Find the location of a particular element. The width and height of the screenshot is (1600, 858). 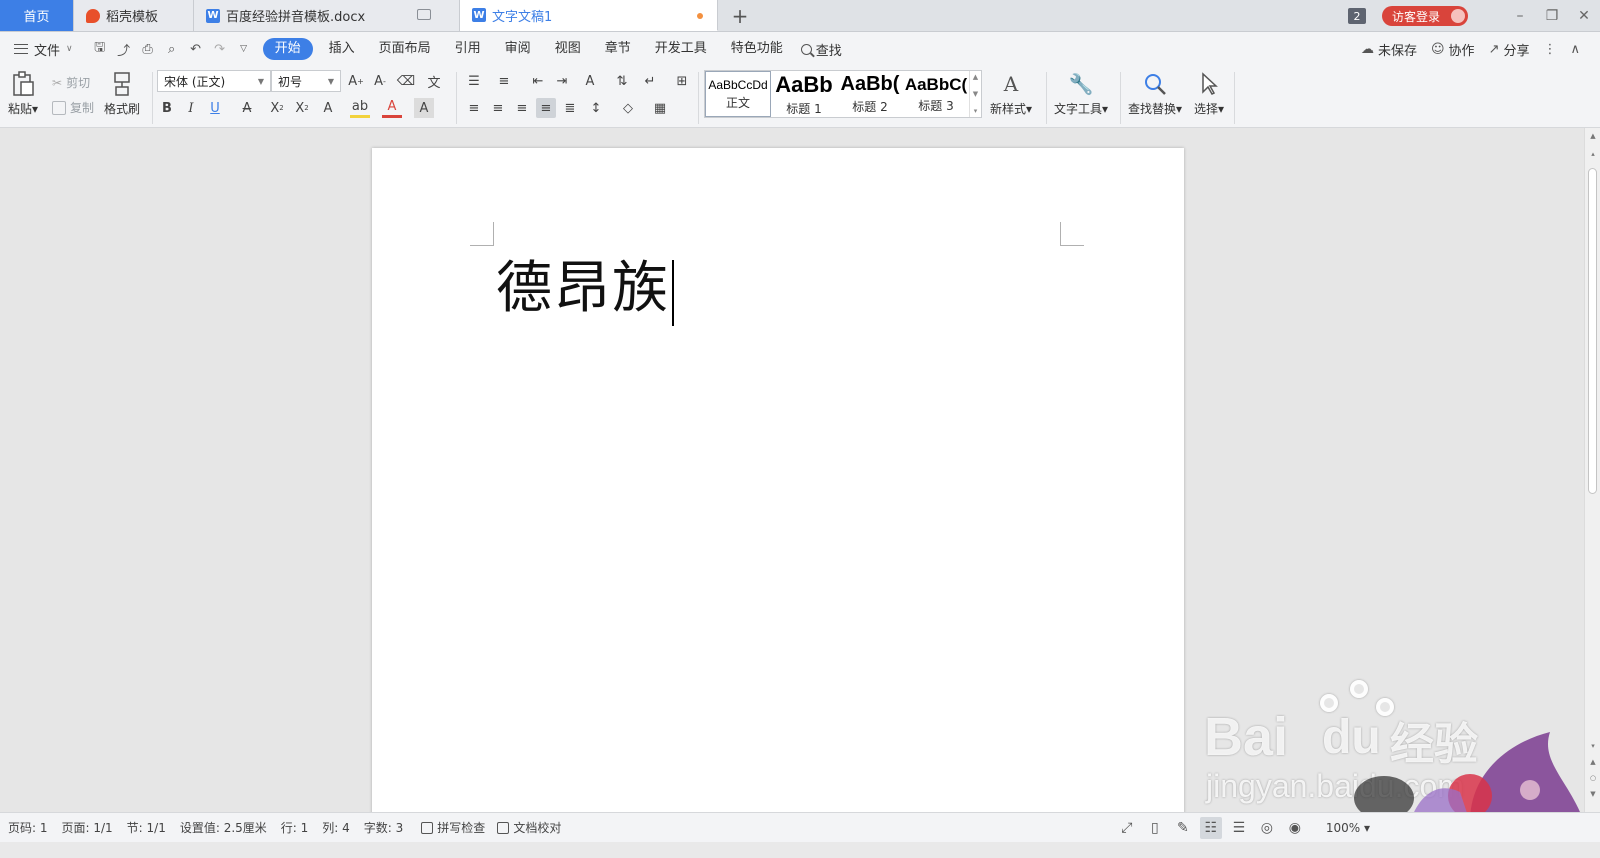

share-button: ↗ 分享 is located at coordinates (1509, 49).